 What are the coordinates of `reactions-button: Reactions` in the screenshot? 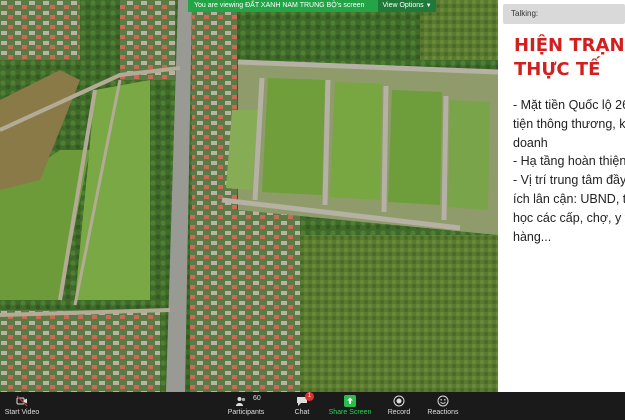 It's located at (443, 406).